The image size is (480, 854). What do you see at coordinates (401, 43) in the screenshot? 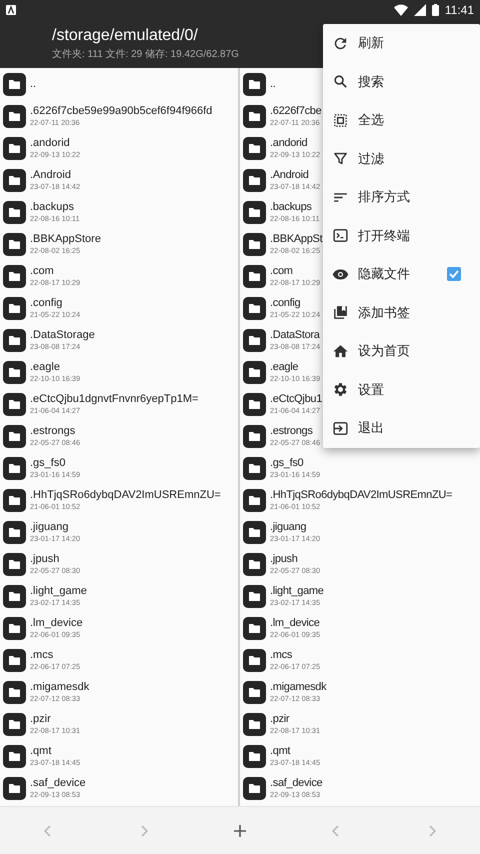
I see `menu-item: 刷新` at bounding box center [401, 43].